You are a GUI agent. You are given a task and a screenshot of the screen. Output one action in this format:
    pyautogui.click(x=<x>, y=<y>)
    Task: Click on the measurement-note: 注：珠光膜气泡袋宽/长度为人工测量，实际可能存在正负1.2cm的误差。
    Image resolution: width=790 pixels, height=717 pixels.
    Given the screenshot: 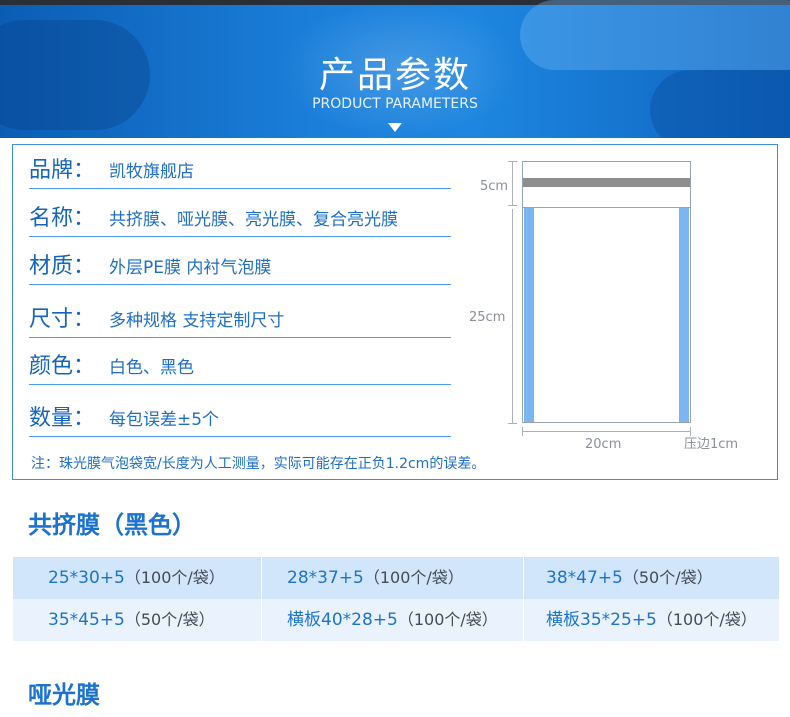 What is the action you would take?
    pyautogui.click(x=258, y=464)
    